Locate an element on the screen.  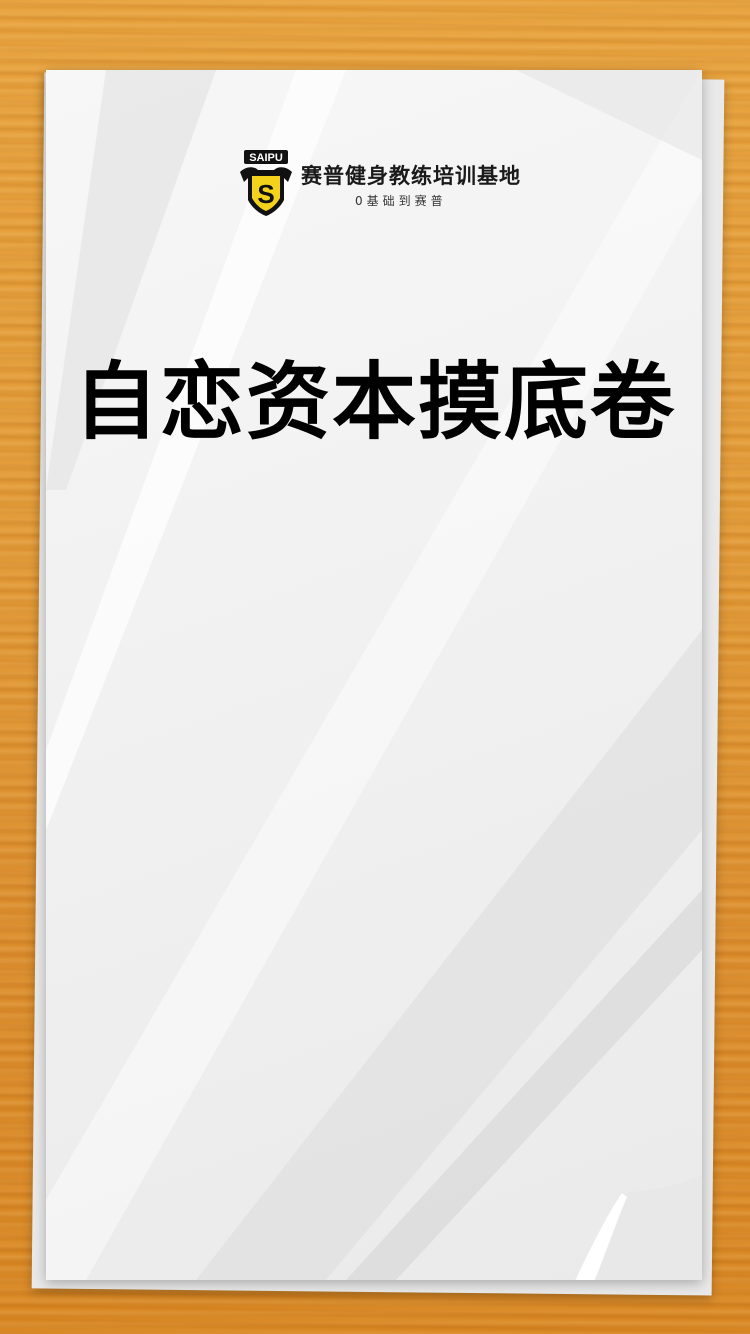
brand-name: 赛普健身教练培训基地 is located at coordinates (411, 176).